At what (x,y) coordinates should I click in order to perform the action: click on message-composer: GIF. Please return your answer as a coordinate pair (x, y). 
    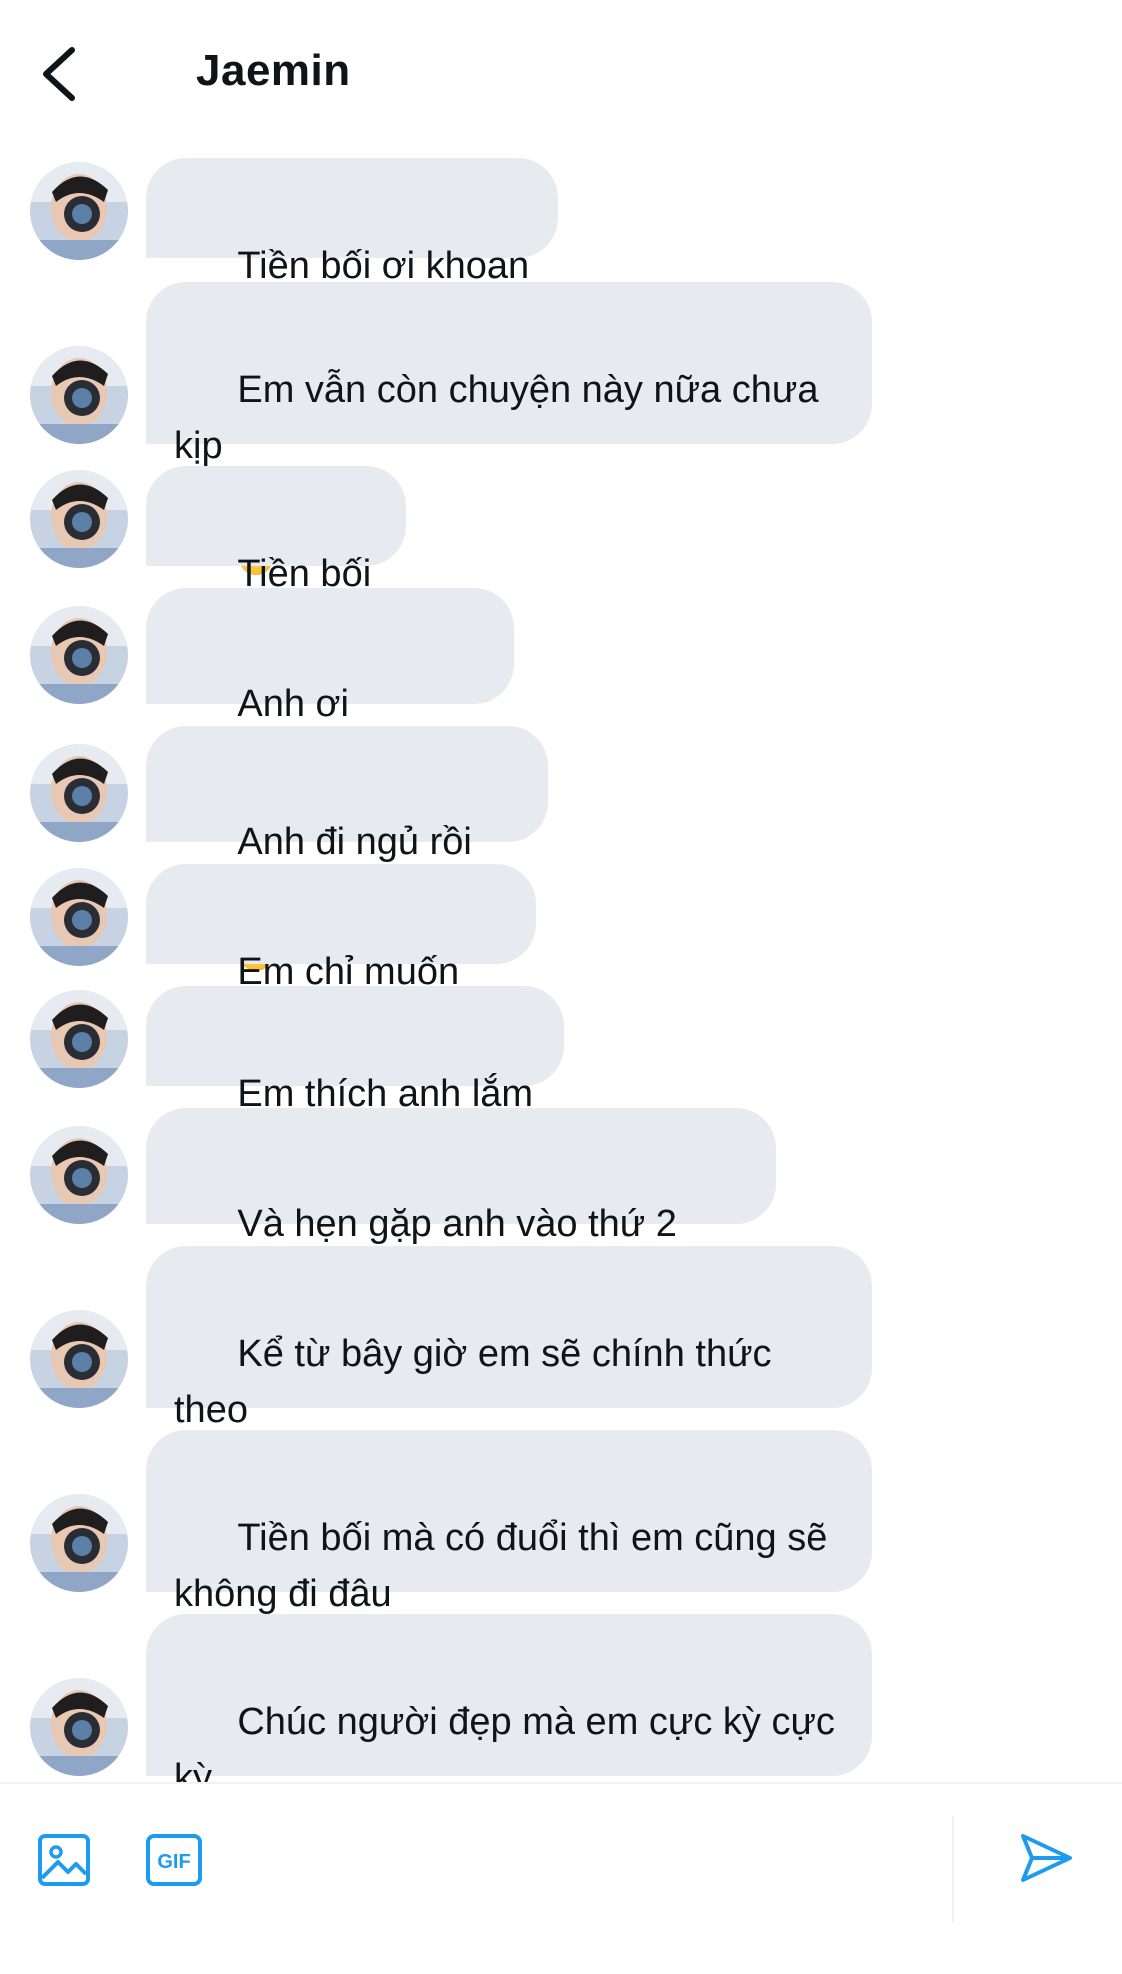
    Looking at the image, I should click on (561, 1852).